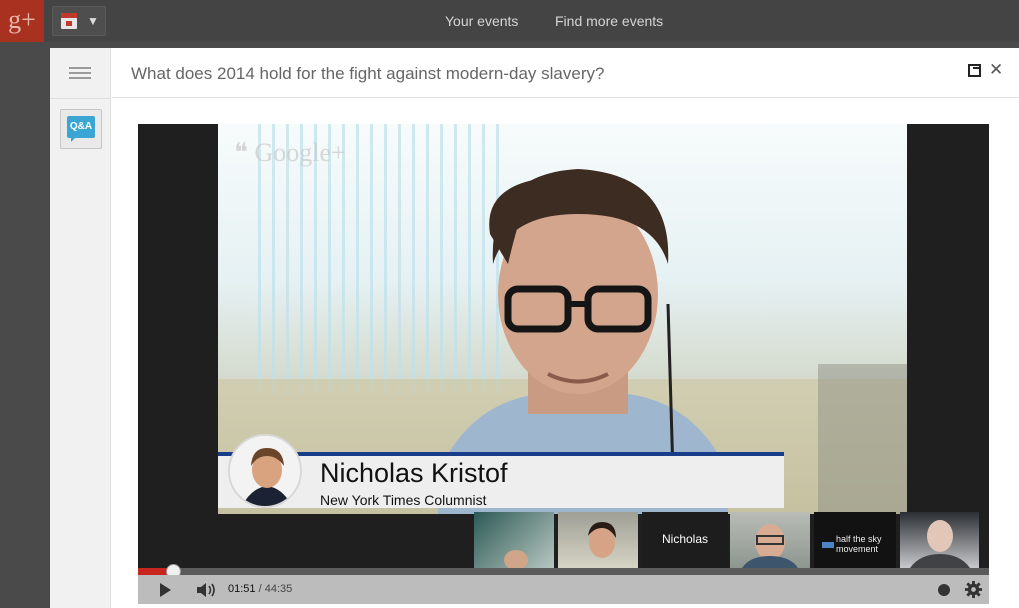  Describe the element at coordinates (165, 590) in the screenshot. I see `play-icon` at that location.